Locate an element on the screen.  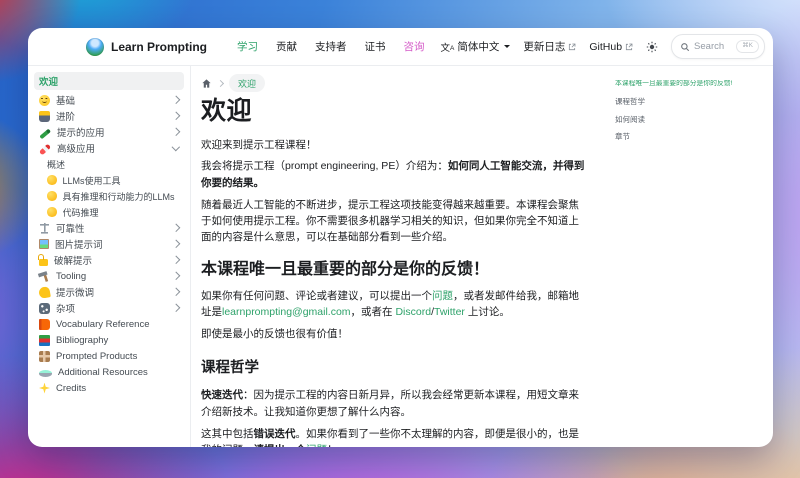
breadcrumb-current: 欢迎 is located at coordinates (247, 83).